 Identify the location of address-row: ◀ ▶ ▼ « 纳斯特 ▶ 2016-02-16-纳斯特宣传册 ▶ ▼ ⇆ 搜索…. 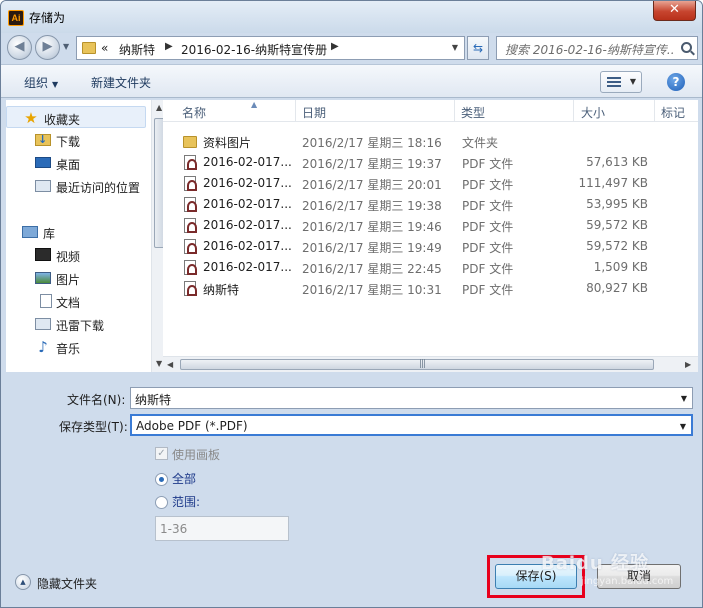
(351, 47).